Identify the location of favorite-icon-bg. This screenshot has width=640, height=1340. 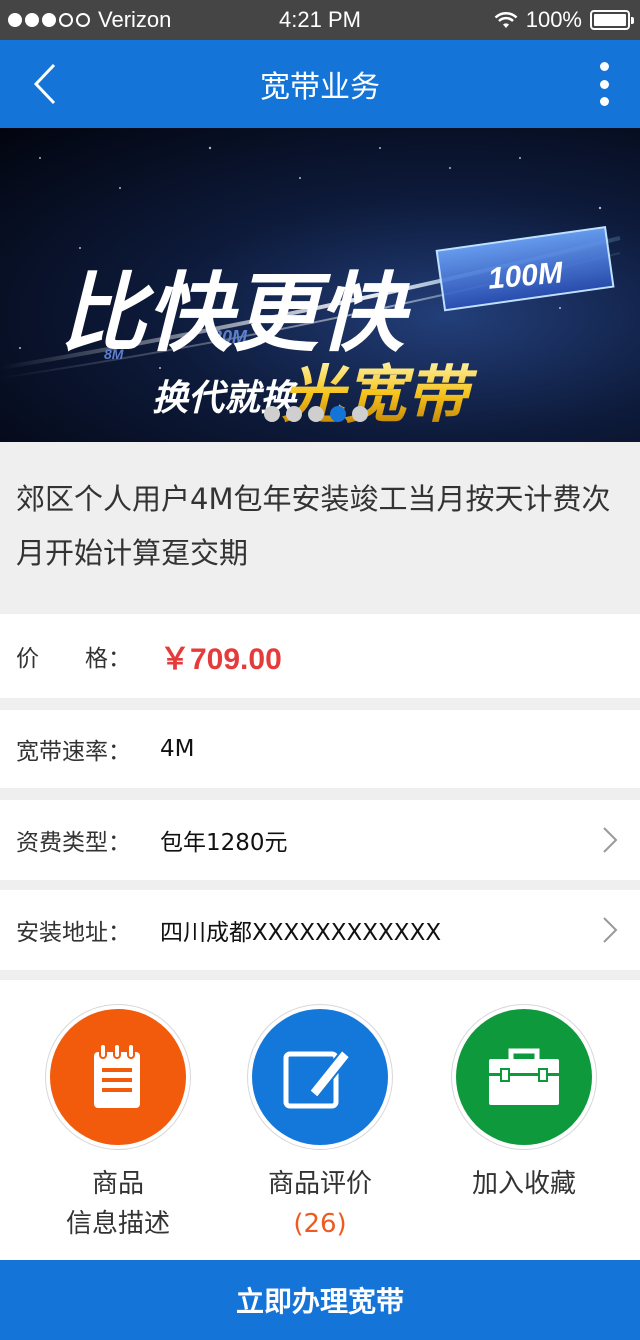
(524, 1077).